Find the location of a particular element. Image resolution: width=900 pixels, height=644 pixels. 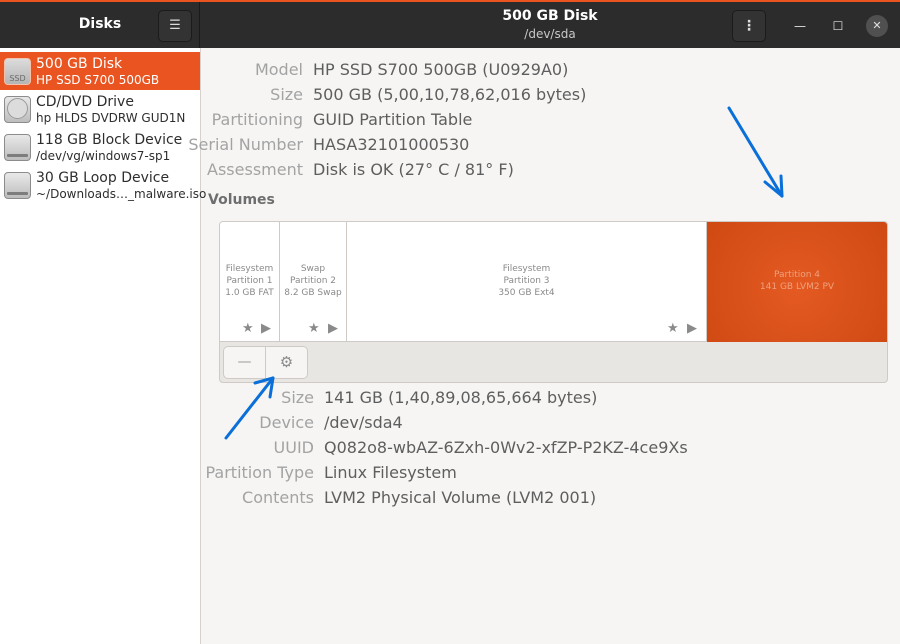

serial-number-value: HASA32101000530 is located at coordinates (391, 144).